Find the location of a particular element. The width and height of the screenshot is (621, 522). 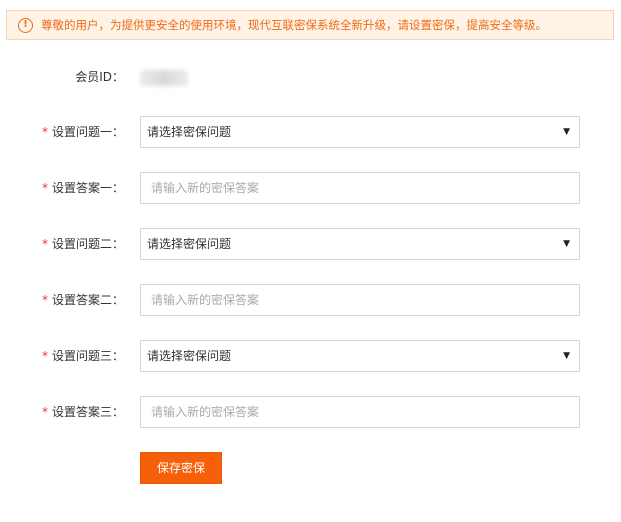

member-id-label: 会员ID： is located at coordinates (99, 77).